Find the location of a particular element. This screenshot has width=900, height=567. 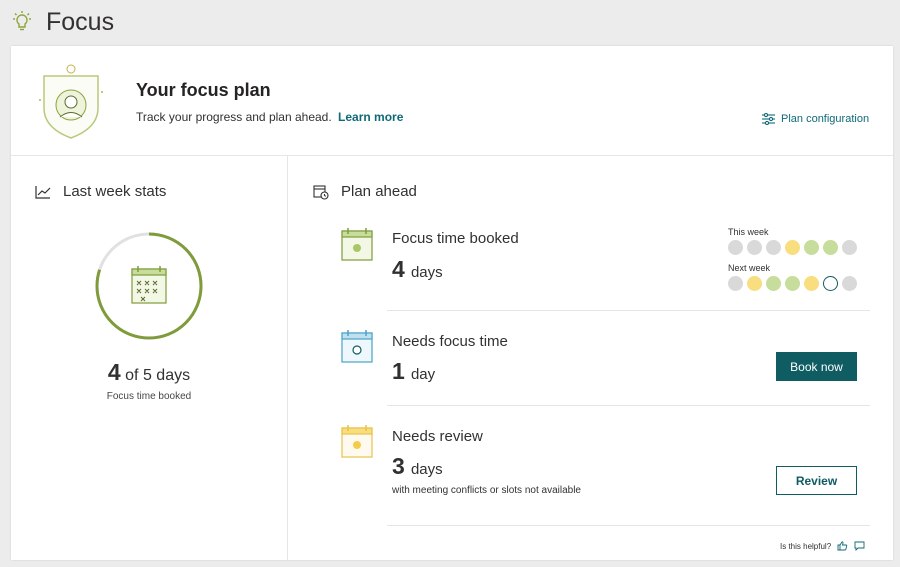

row-title: Needs review is located at coordinates (437, 436).